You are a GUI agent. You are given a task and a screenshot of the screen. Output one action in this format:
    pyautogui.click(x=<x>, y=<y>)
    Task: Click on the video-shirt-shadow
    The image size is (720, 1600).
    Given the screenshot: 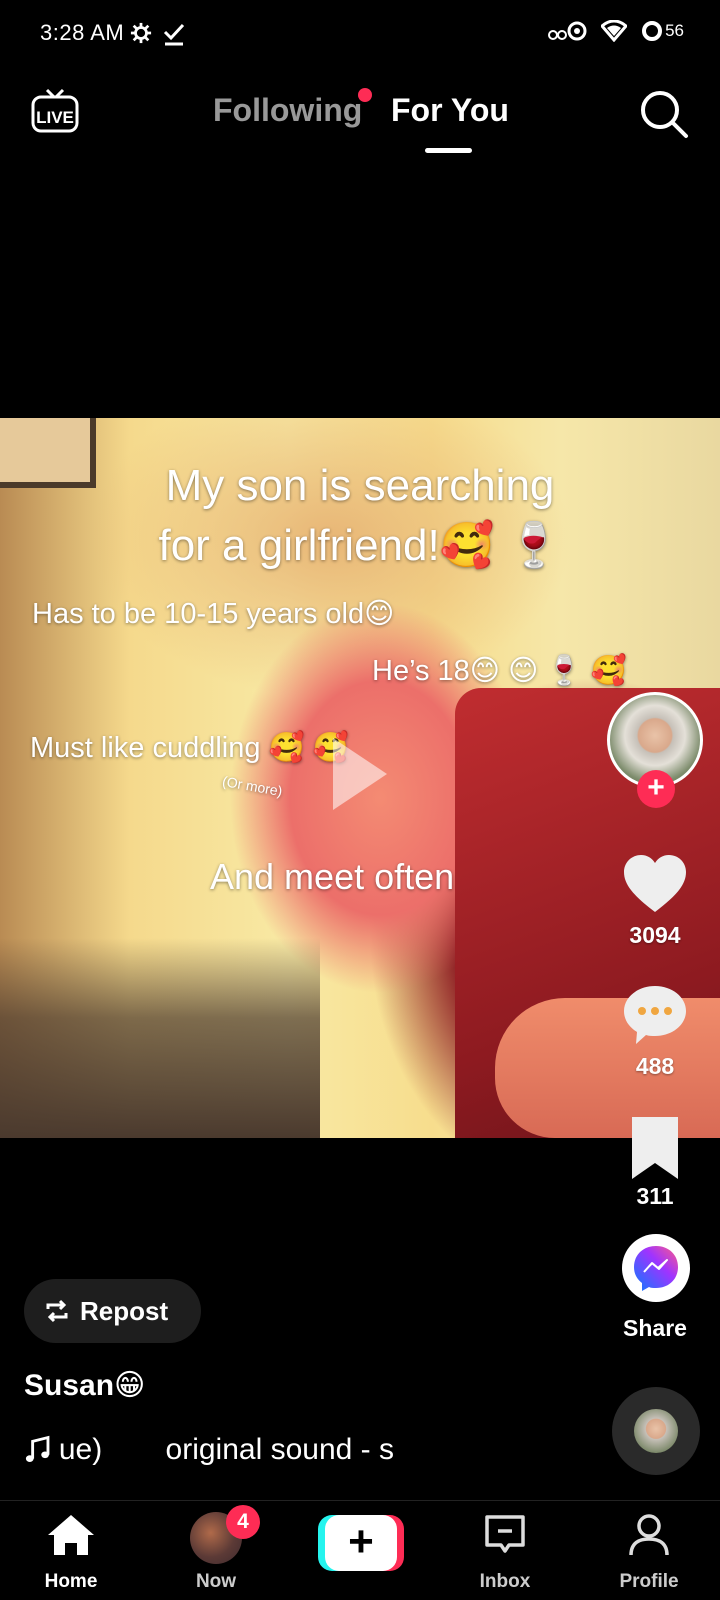 What is the action you would take?
    pyautogui.click(x=160, y=1038)
    